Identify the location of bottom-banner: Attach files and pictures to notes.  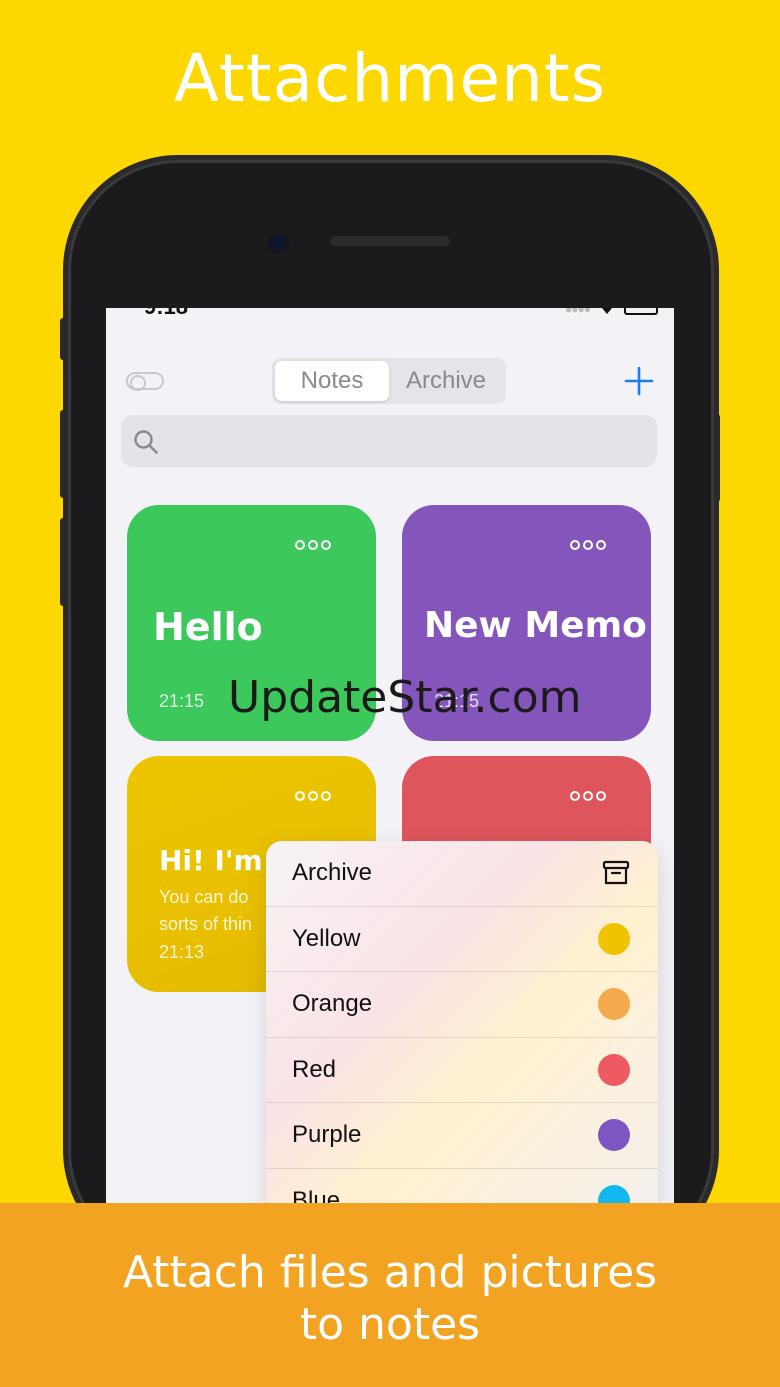
(390, 1295).